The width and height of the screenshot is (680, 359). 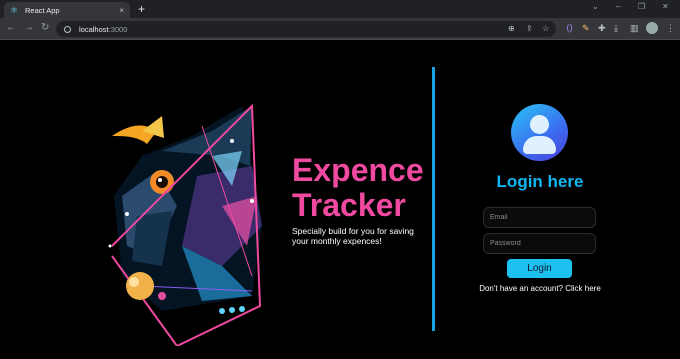 I want to click on tab-search-icon: ⌄, so click(x=595, y=6).